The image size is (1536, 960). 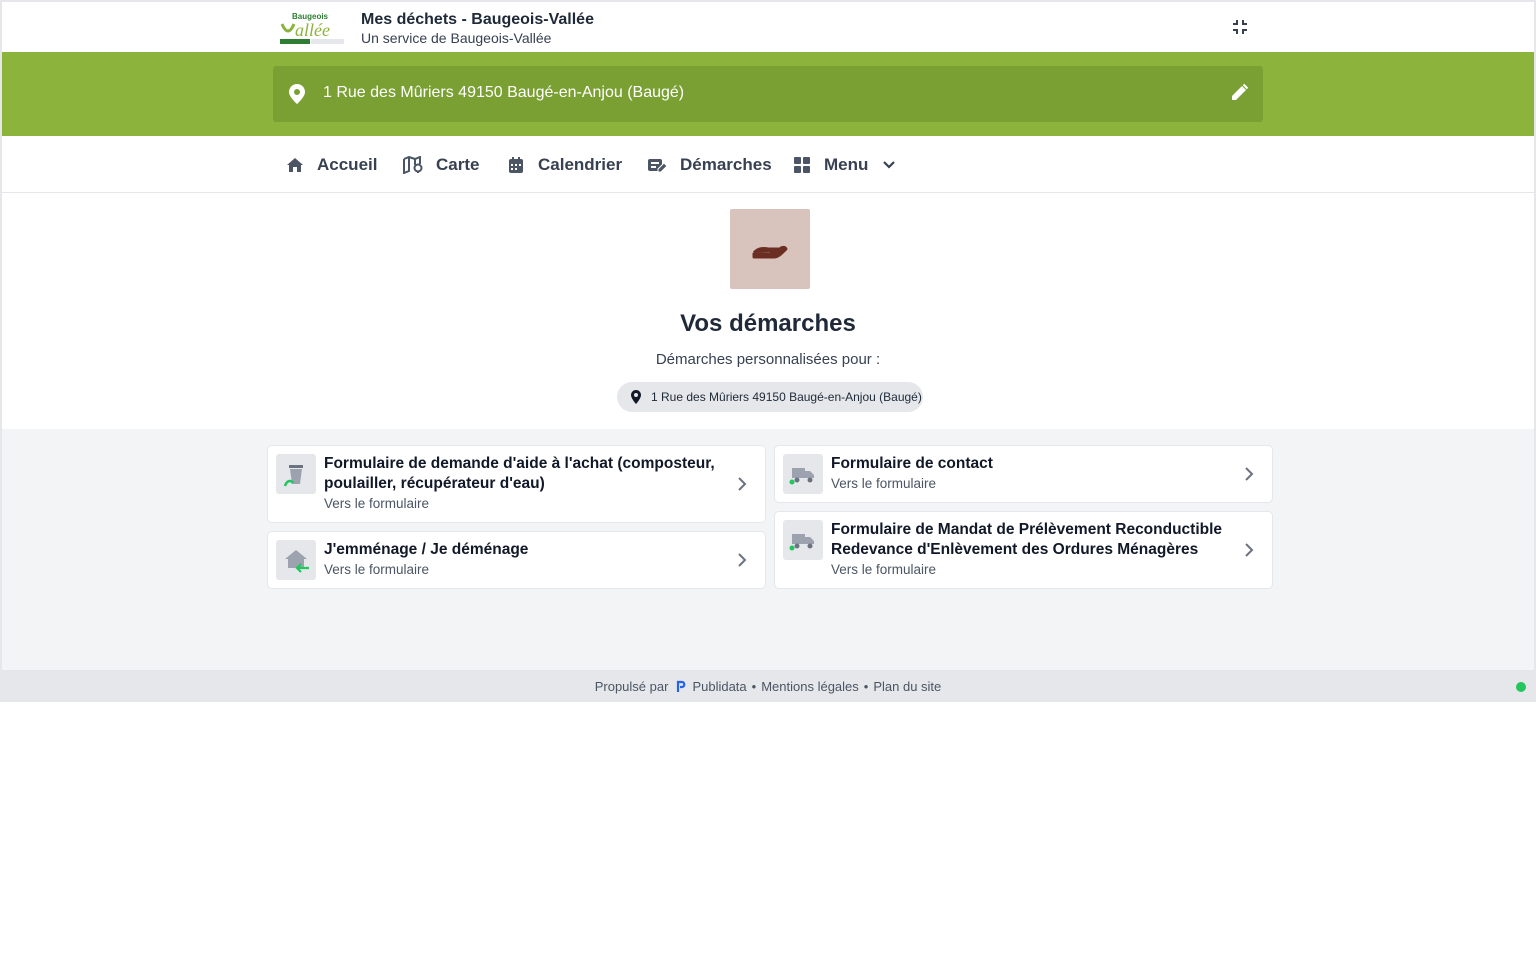 I want to click on page-title: Vos démarches, so click(x=768, y=323).